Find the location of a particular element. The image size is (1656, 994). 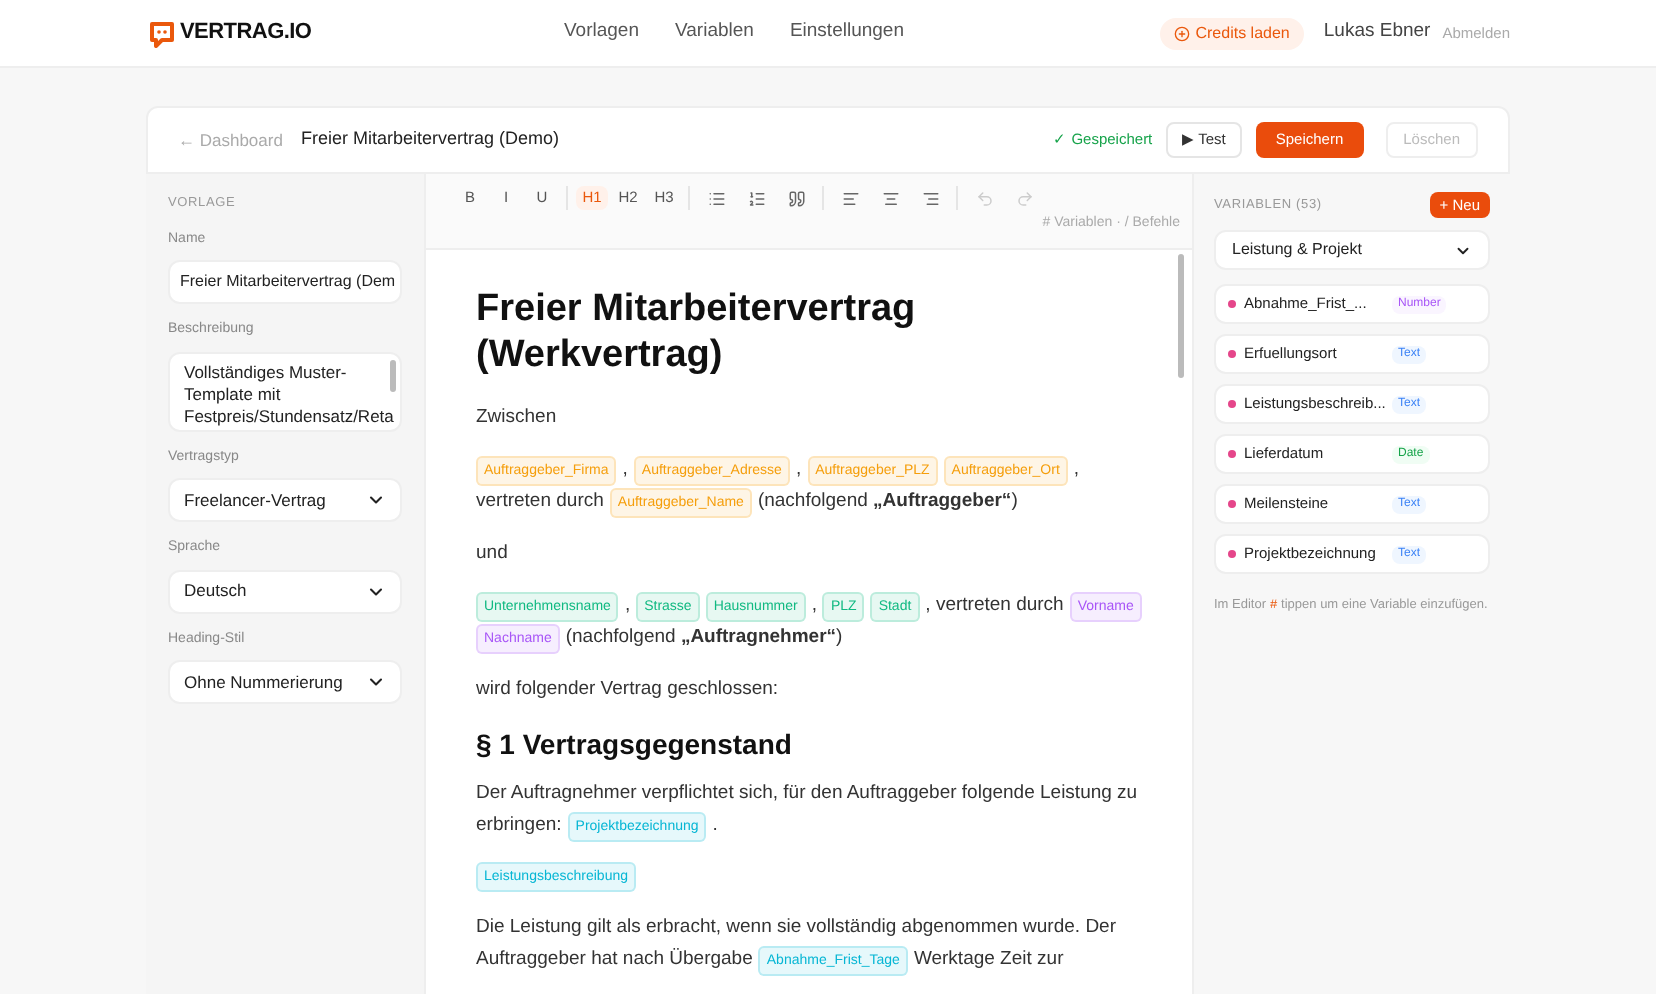

name-field: Freier Mitarbeitervertrag (Dem is located at coordinates (285, 282).